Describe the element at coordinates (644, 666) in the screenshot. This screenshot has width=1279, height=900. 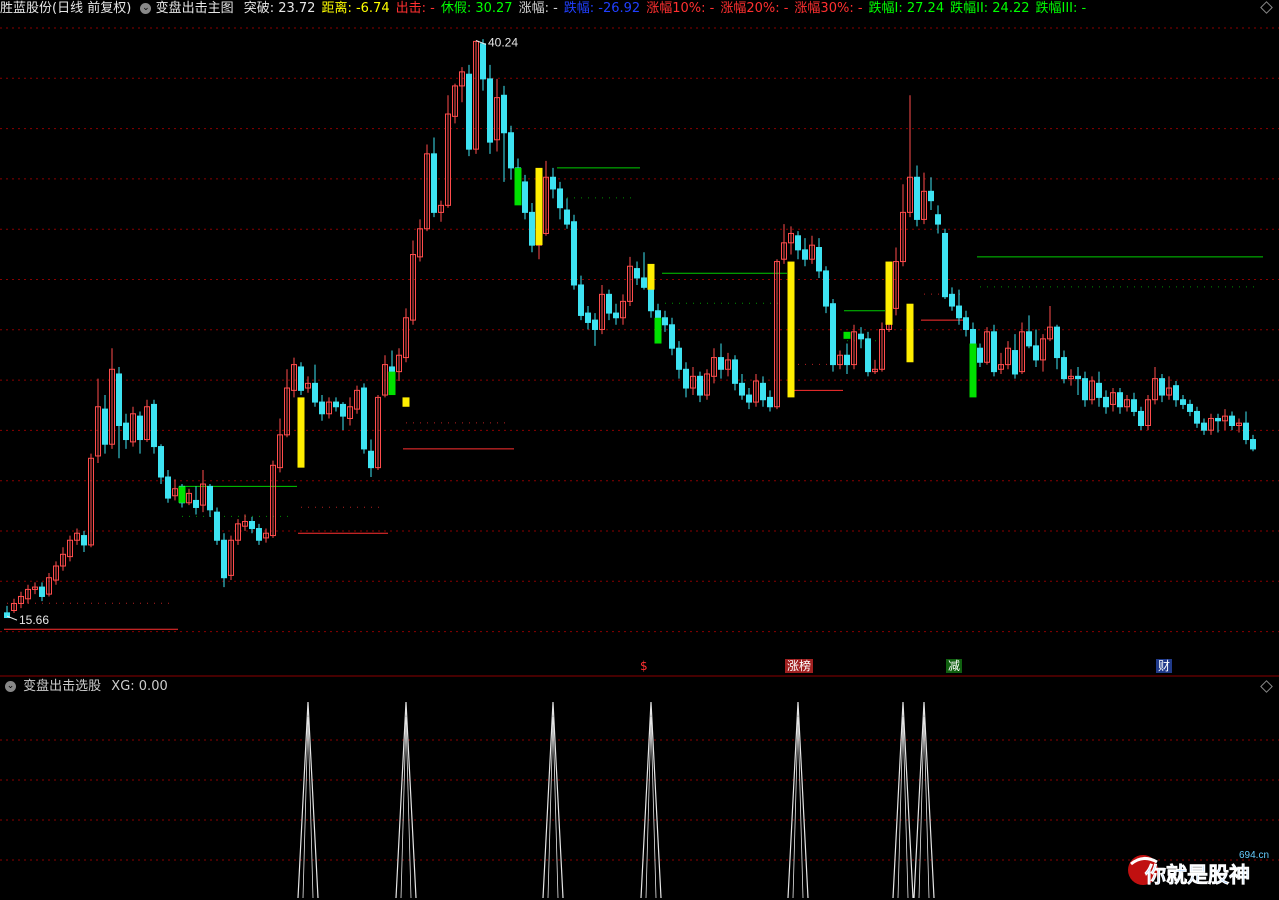
I see `event-marker-0: $` at that location.